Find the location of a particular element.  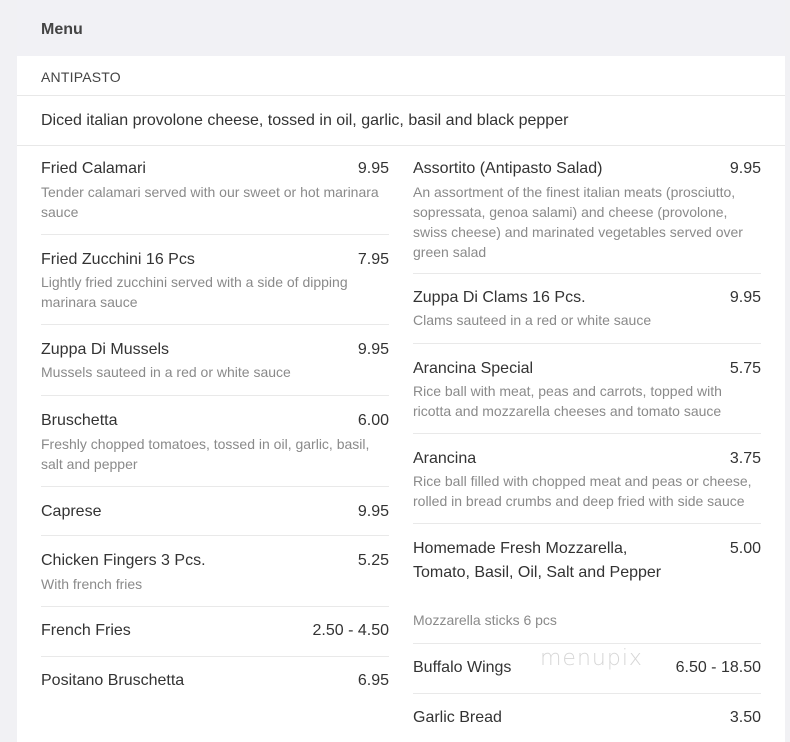

item-price: 6.50 - 18.50 is located at coordinates (718, 667).